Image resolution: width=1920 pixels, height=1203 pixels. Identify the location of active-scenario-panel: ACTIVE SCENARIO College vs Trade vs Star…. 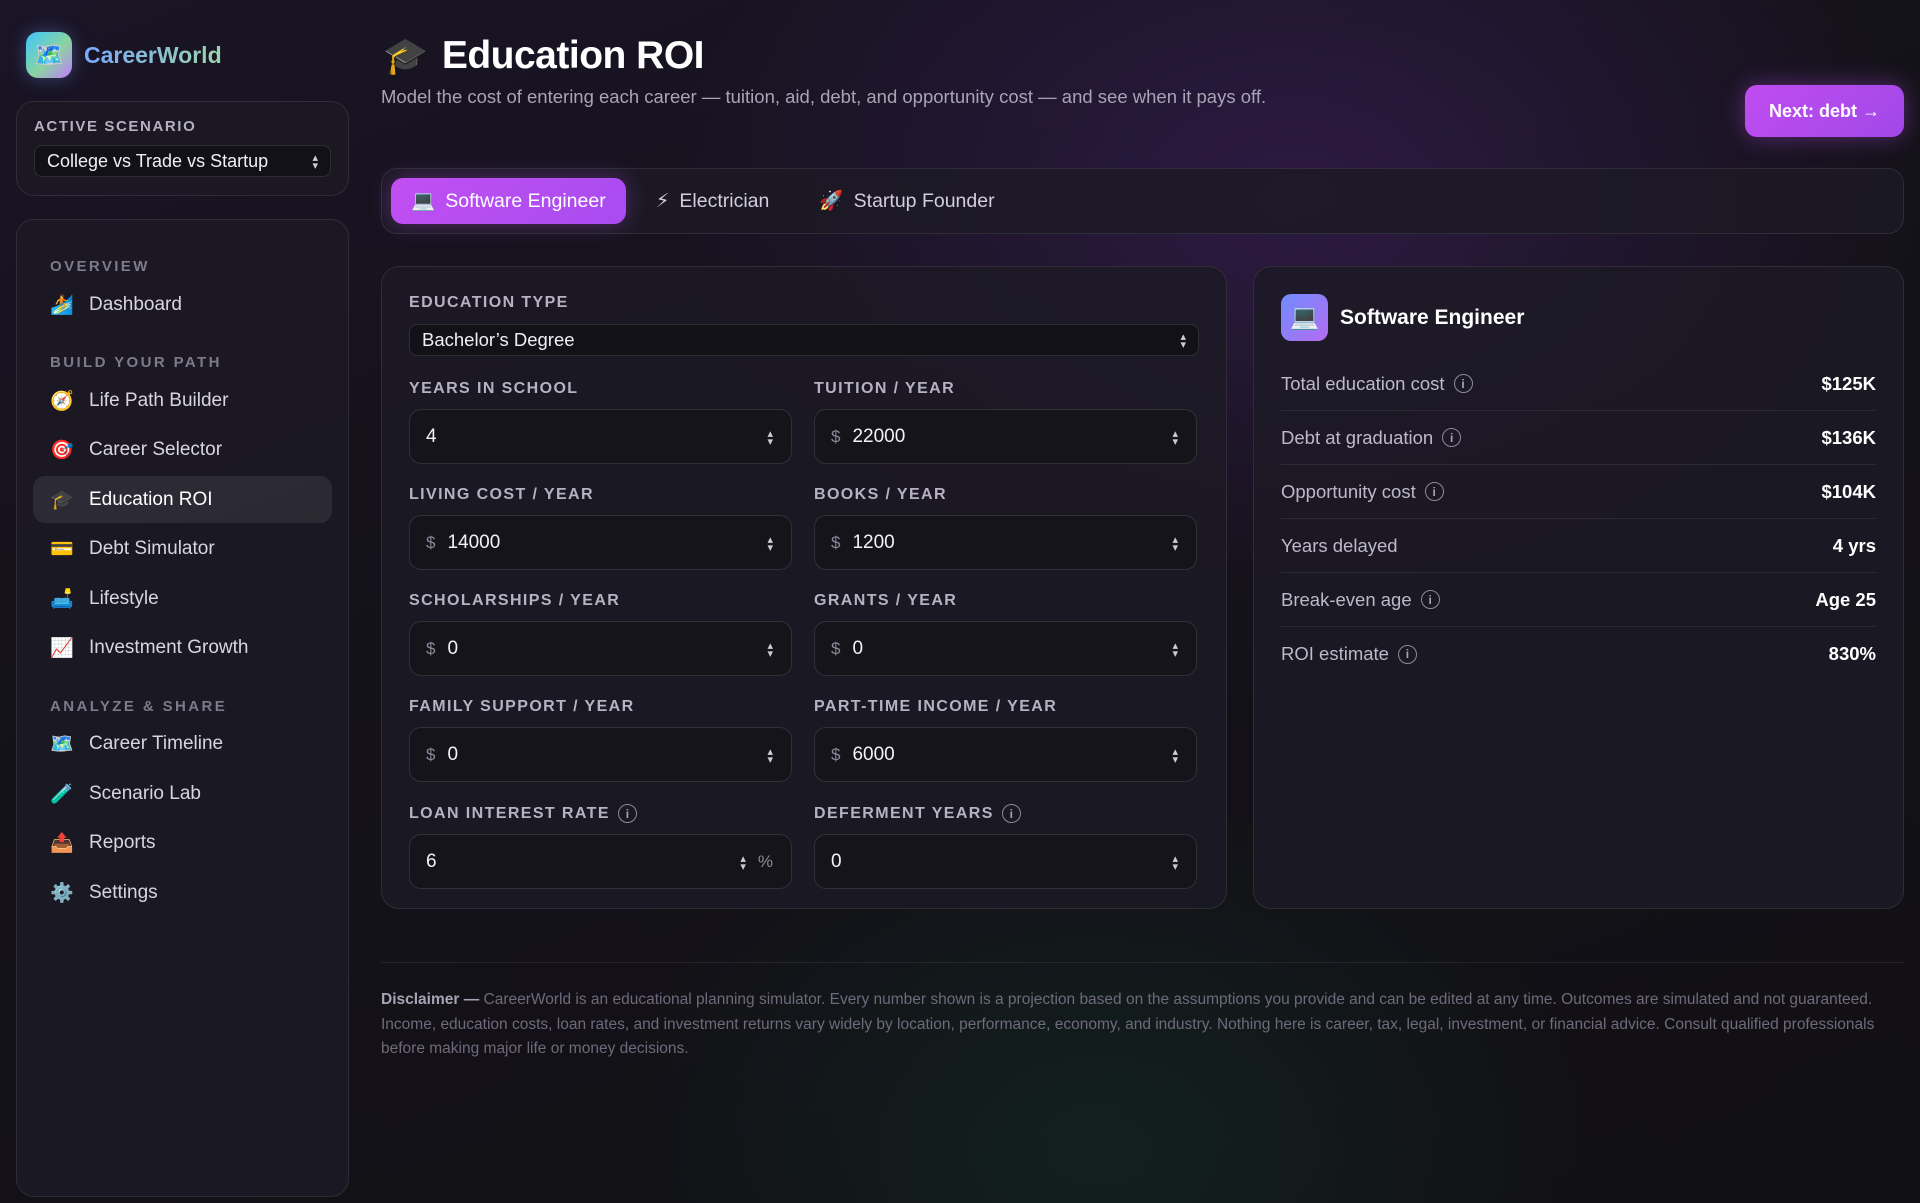
(182, 148).